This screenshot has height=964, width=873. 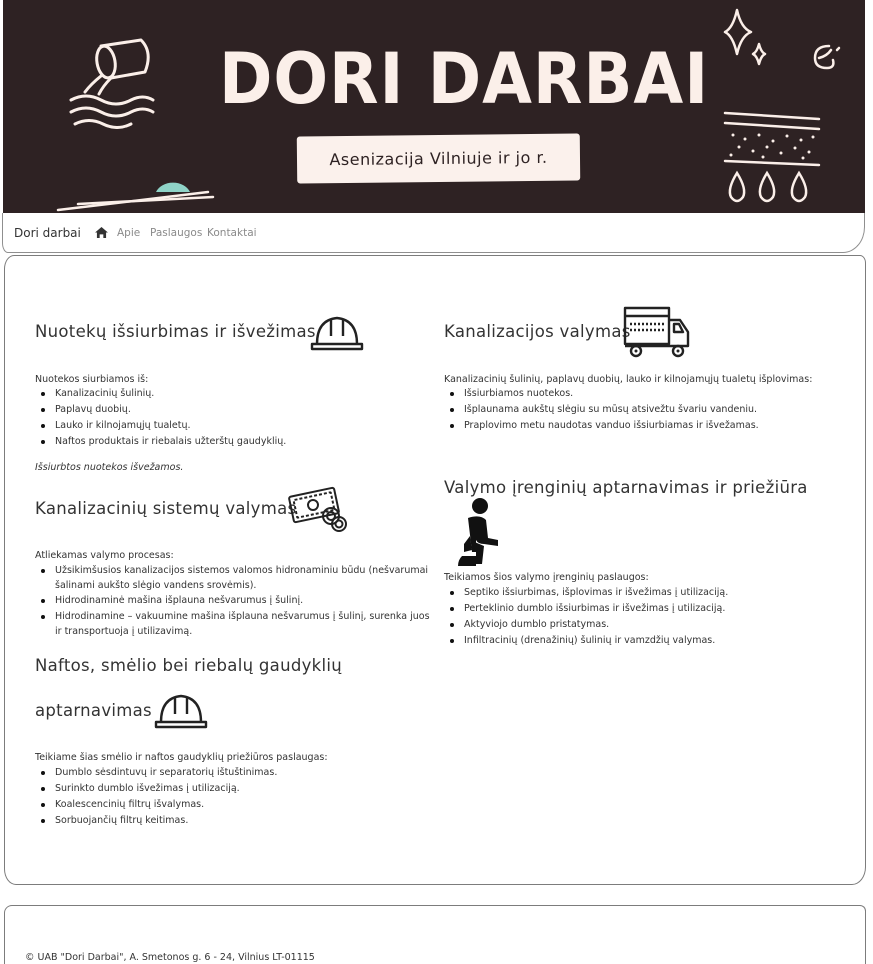 I want to click on brand-subtitle: Asenizacija Vilniuje ir jo r., so click(x=438, y=158).